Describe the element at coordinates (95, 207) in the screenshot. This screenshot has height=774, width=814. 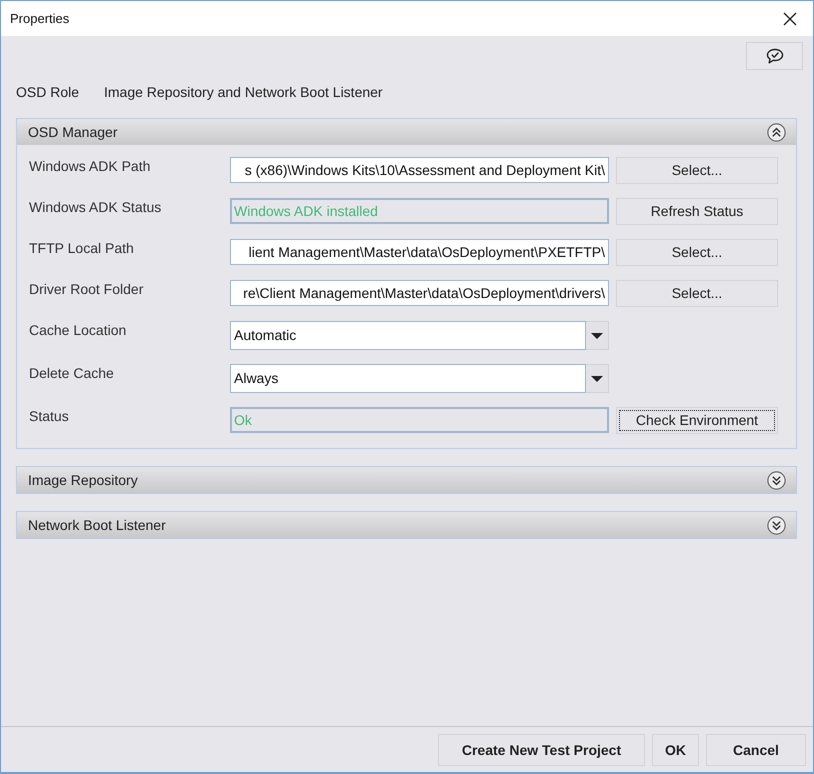
I see `field-label: Windows ADK Status` at that location.